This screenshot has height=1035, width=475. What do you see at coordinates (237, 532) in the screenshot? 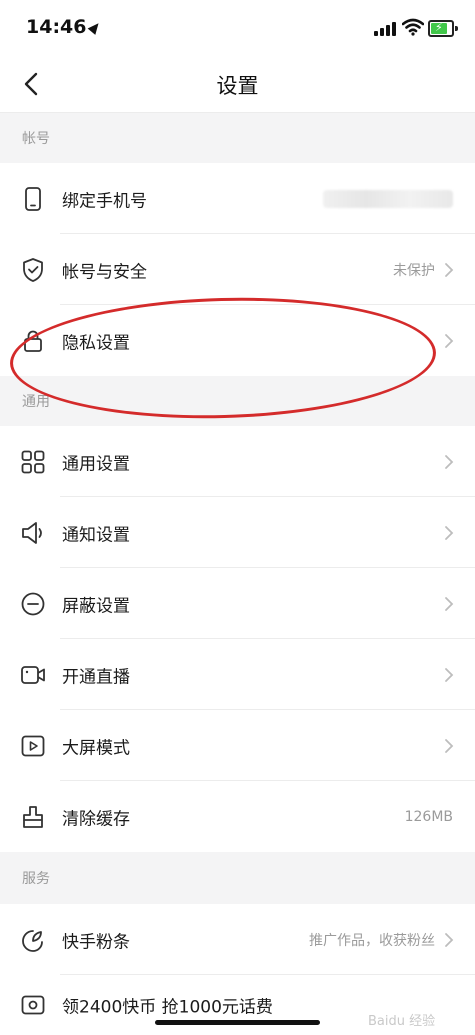
I see `settings-row-notifications: 通知设置` at bounding box center [237, 532].